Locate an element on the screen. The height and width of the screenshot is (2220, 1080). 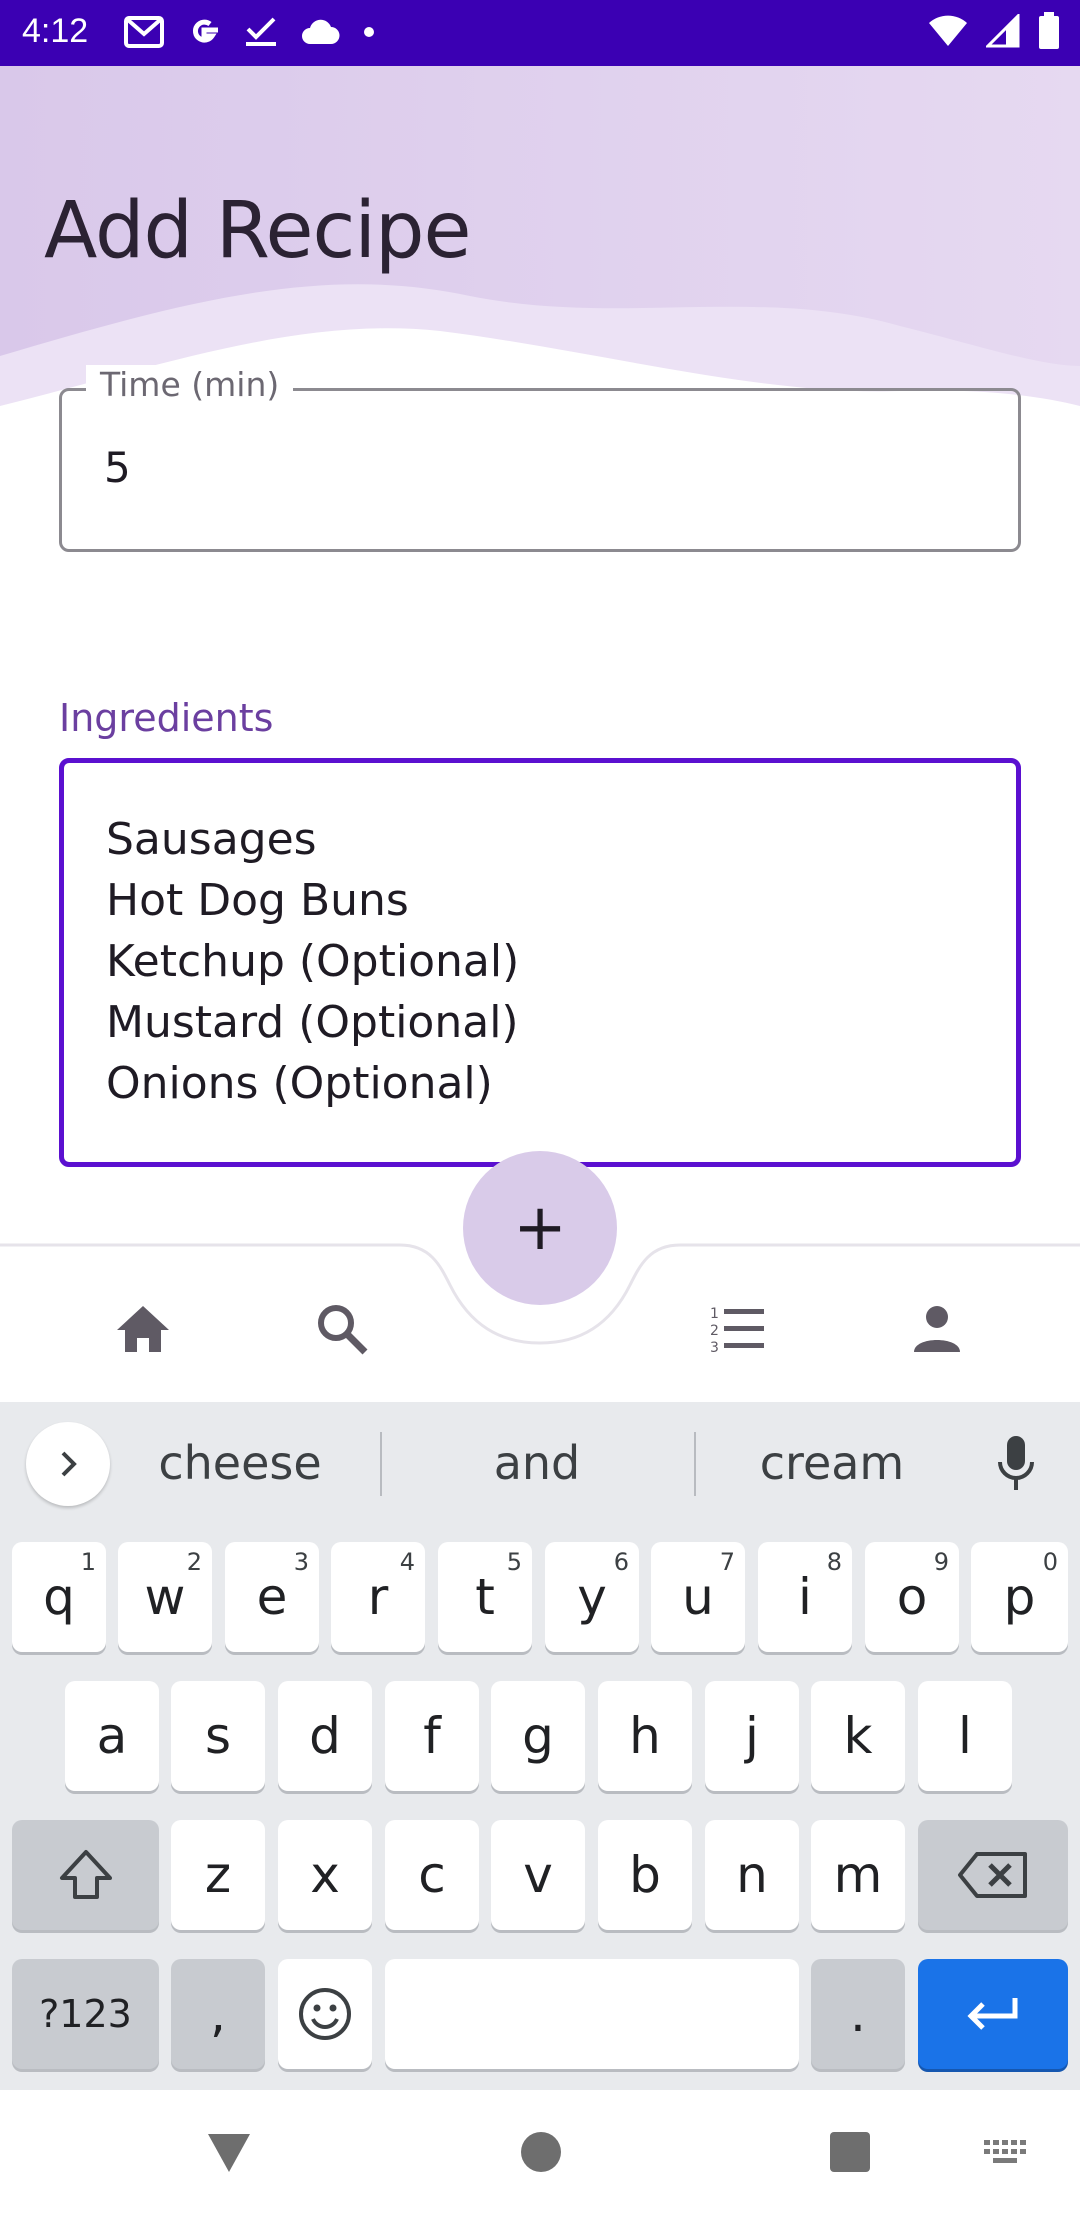
key-a: a is located at coordinates (112, 1736).